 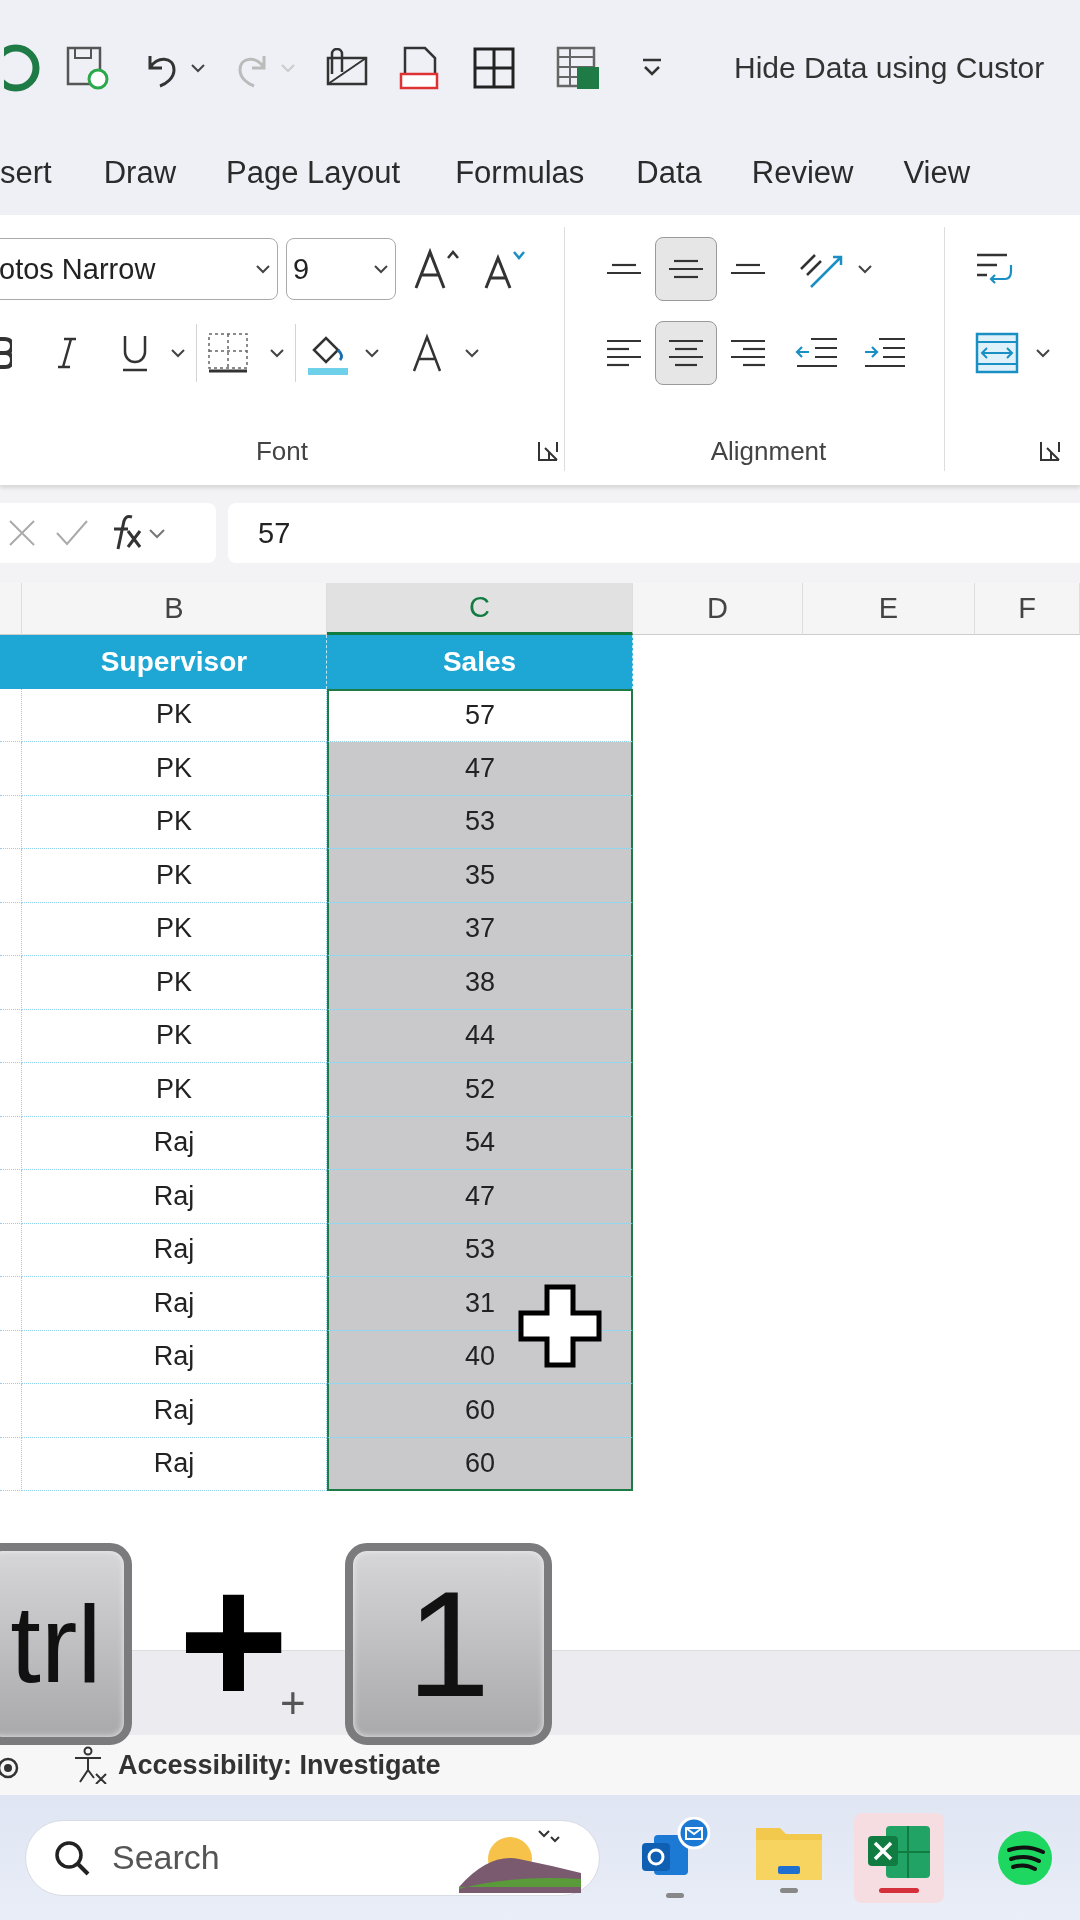 I want to click on font-size-text: 9, so click(x=301, y=269).